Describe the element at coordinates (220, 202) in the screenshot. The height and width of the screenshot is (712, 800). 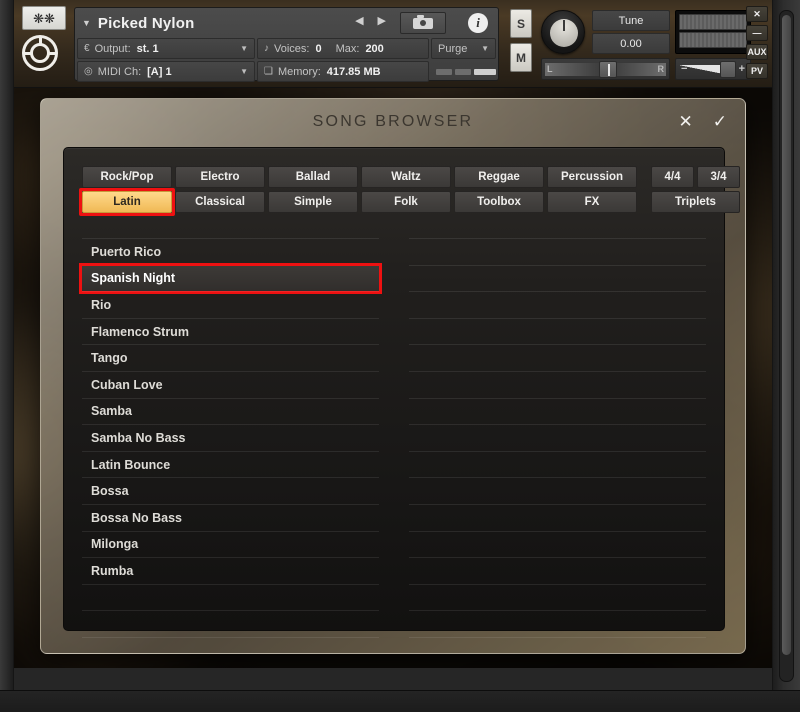
I see `tab-classical: Classical` at that location.